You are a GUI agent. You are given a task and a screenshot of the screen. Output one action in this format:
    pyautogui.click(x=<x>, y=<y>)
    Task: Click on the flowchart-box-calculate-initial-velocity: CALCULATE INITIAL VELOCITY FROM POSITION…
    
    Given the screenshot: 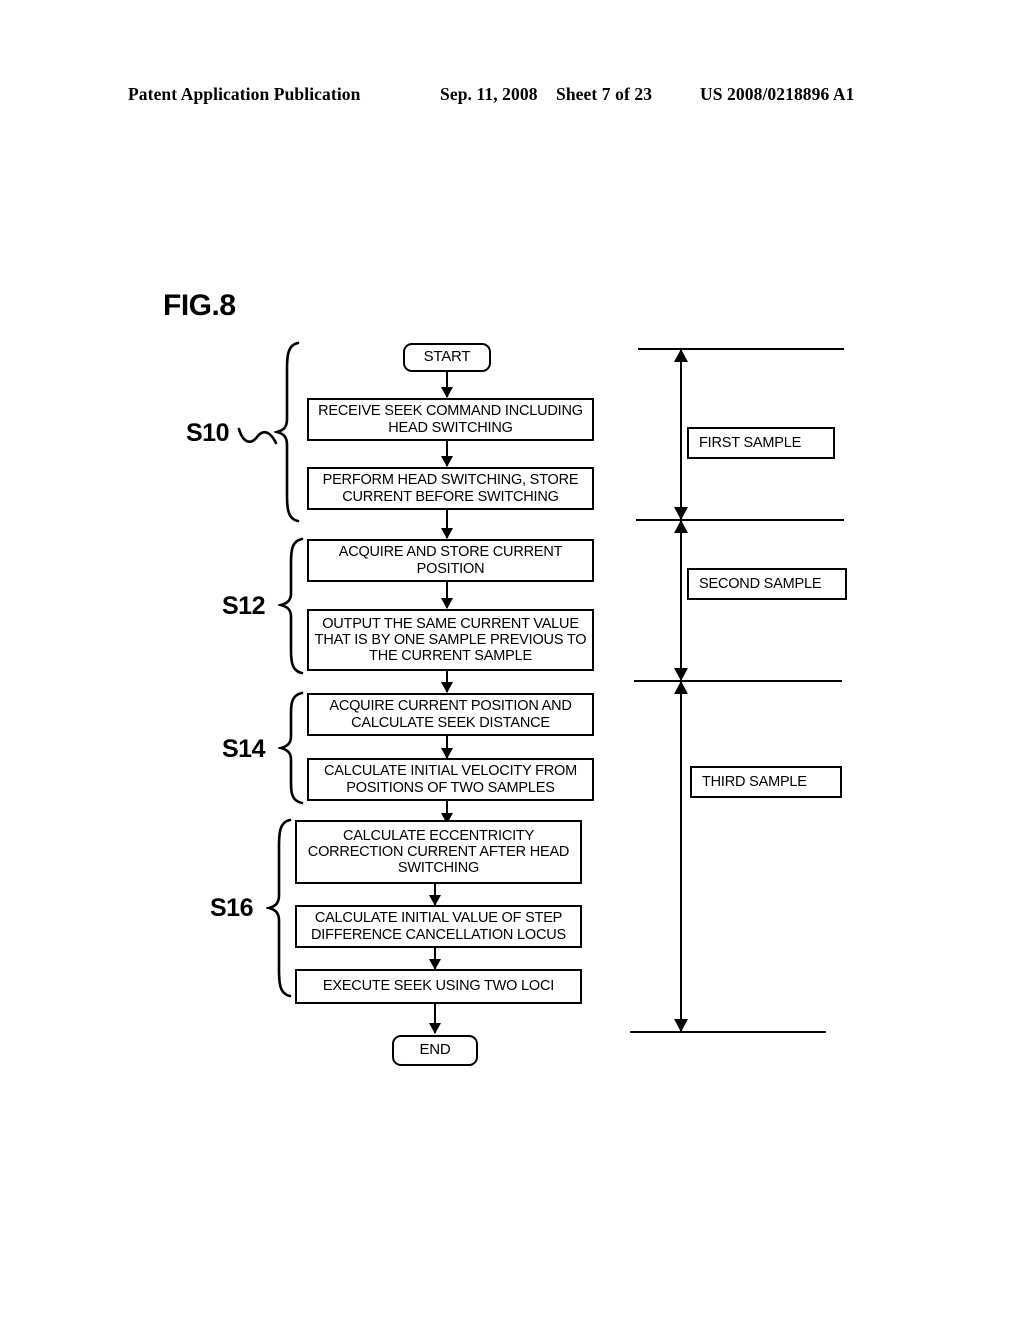 What is the action you would take?
    pyautogui.click(x=450, y=779)
    